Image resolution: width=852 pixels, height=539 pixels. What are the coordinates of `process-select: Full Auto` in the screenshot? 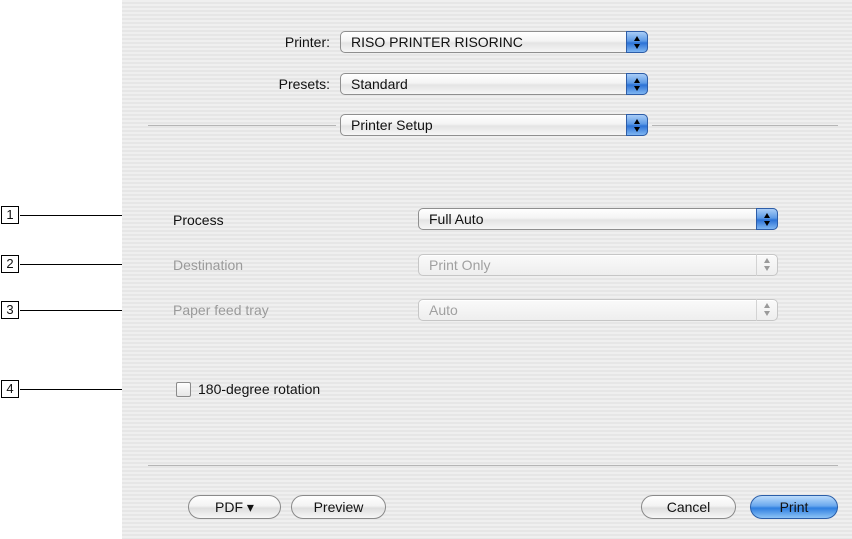 It's located at (598, 219).